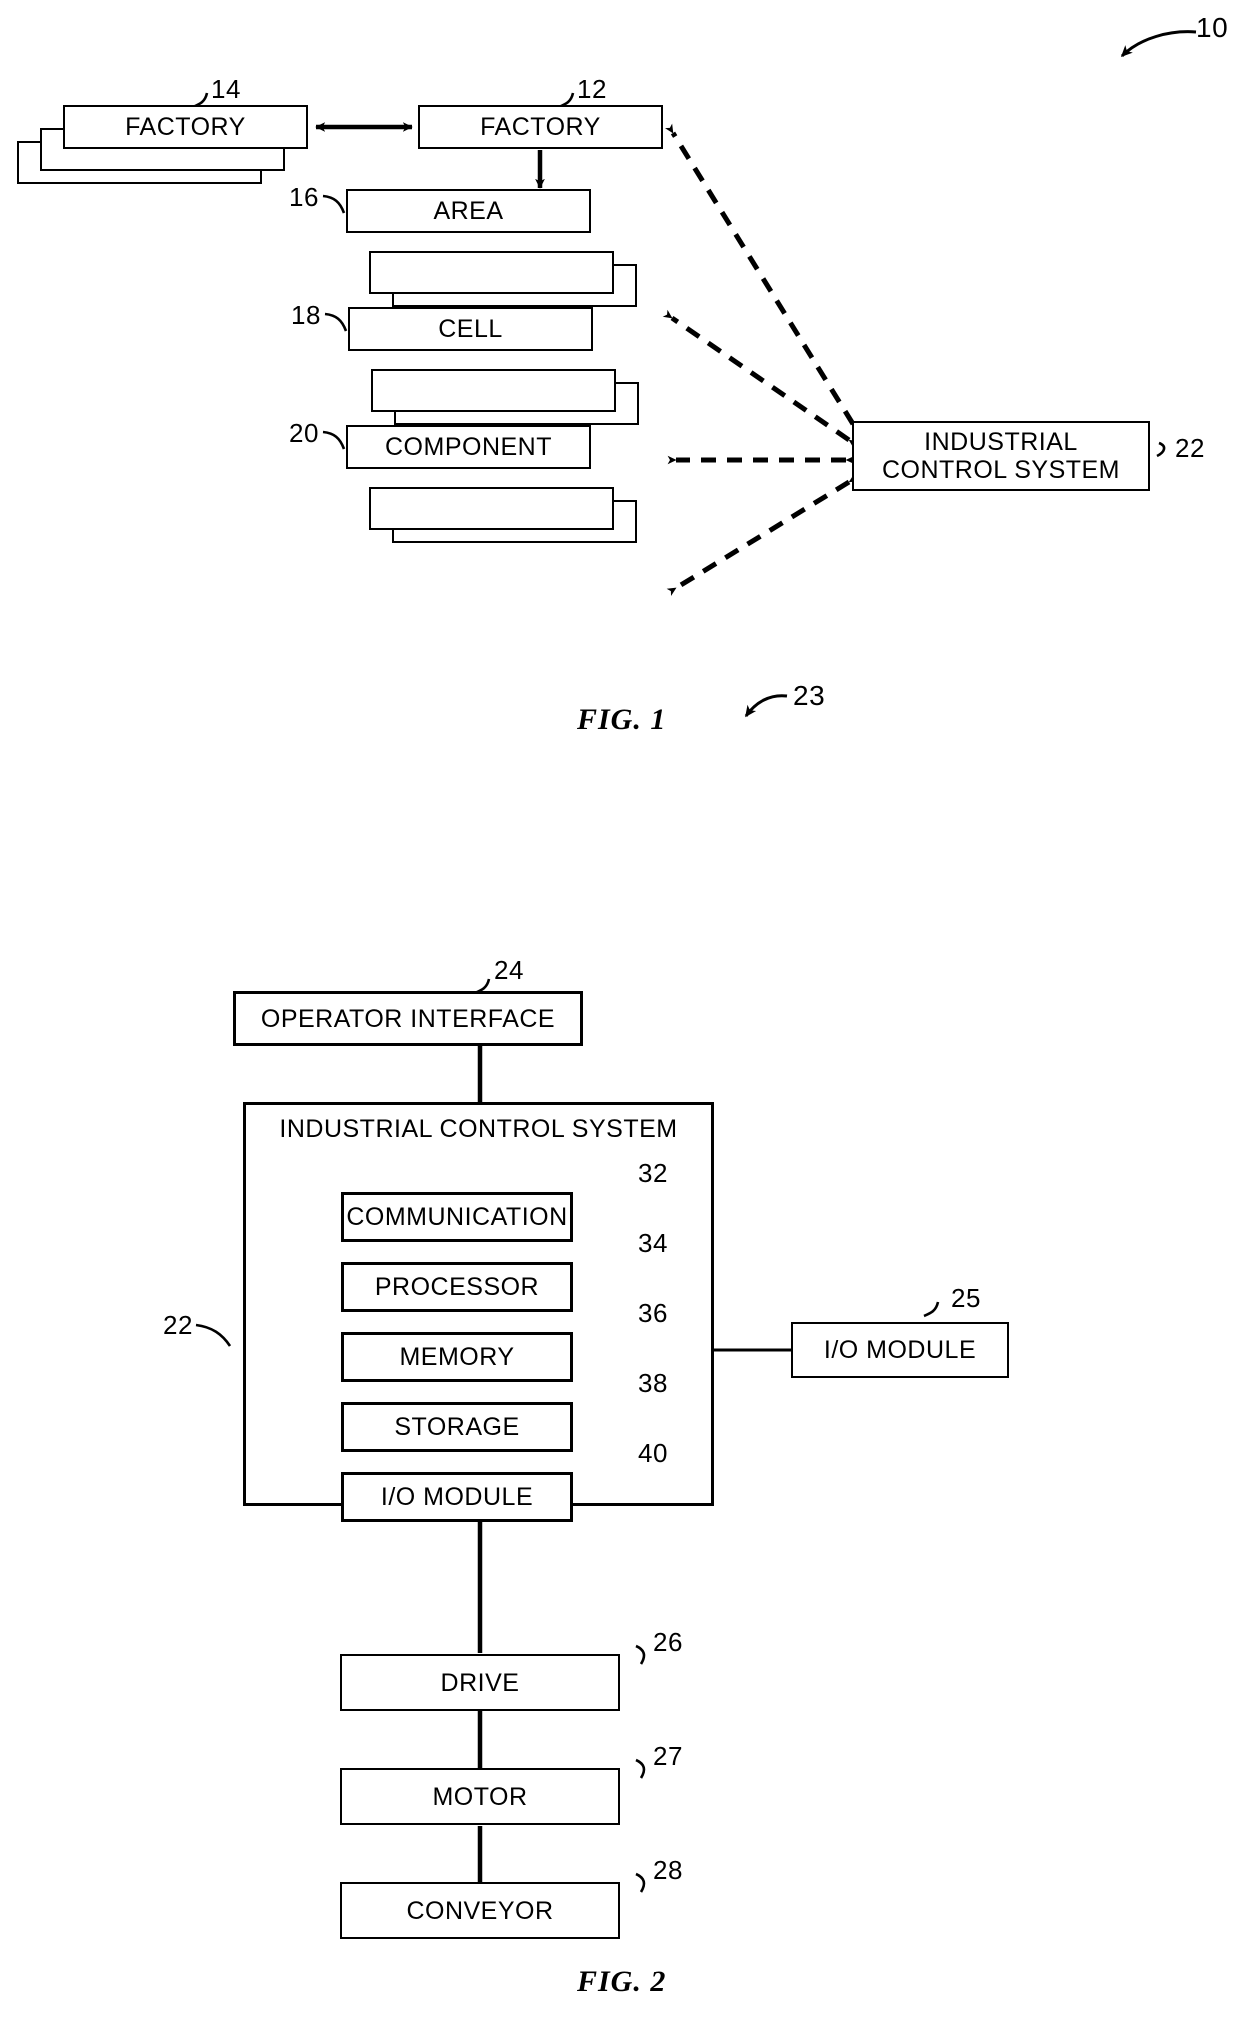  Describe the element at coordinates (478, 1129) in the screenshot. I see `ics-container-title: INDUSTRIAL CONTROL SYSTEM` at that location.